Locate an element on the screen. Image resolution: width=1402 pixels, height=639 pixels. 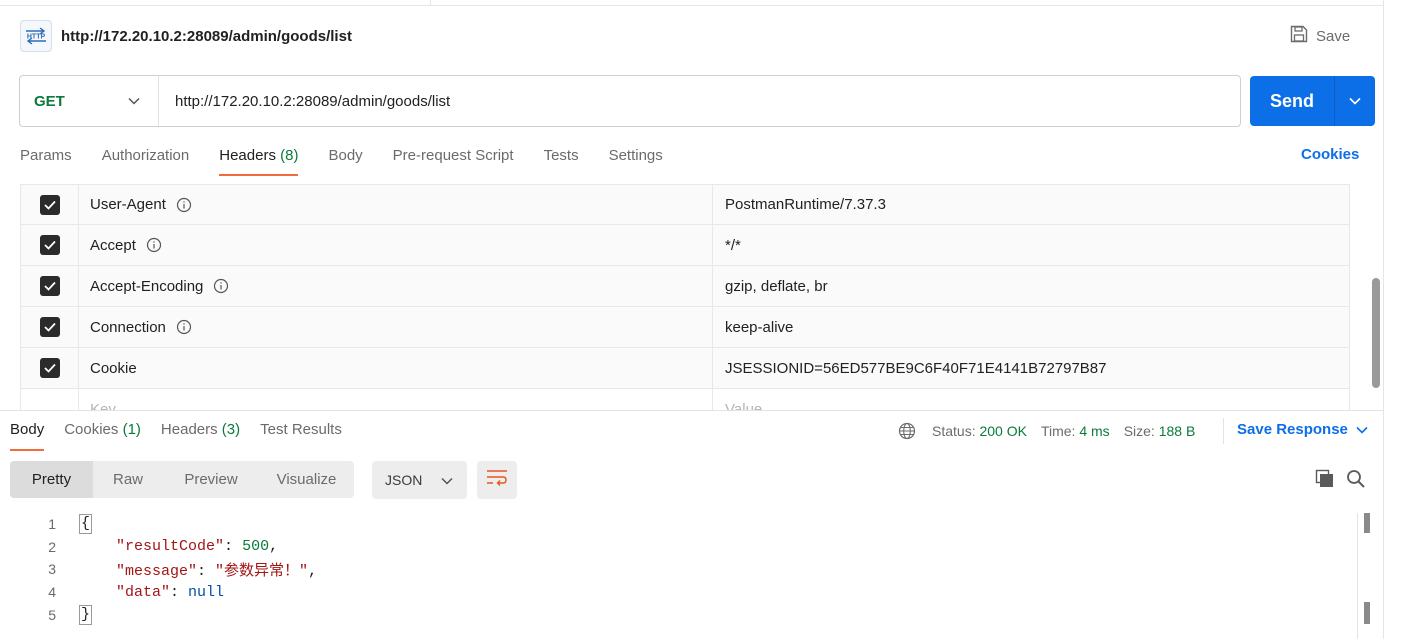
tab-headers: Headers (8) is located at coordinates (259, 158).